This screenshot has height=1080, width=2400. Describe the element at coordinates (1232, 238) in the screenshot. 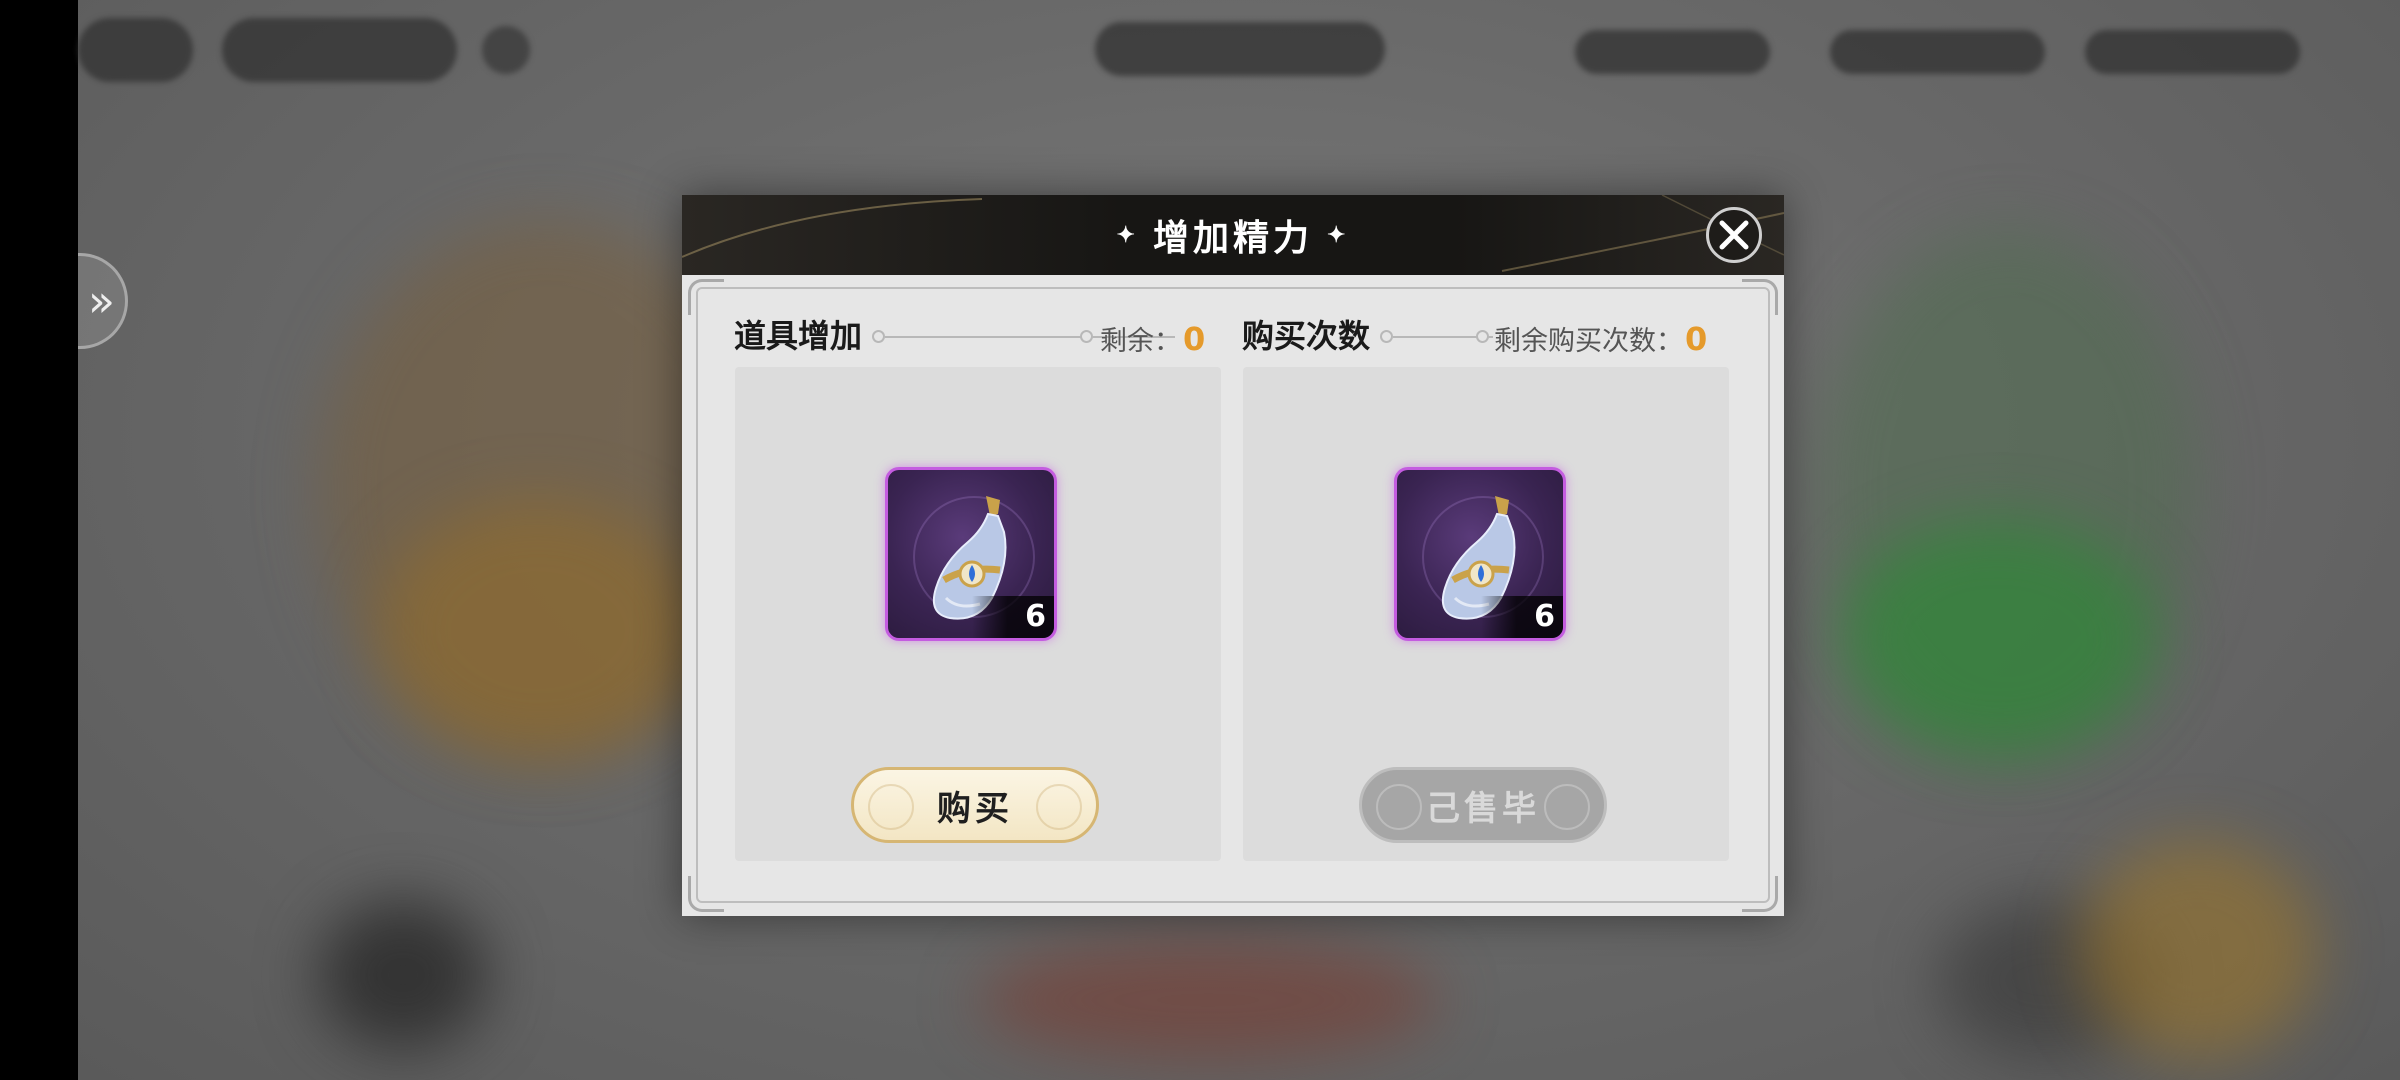

I see `dialog-title: 增加精力` at that location.